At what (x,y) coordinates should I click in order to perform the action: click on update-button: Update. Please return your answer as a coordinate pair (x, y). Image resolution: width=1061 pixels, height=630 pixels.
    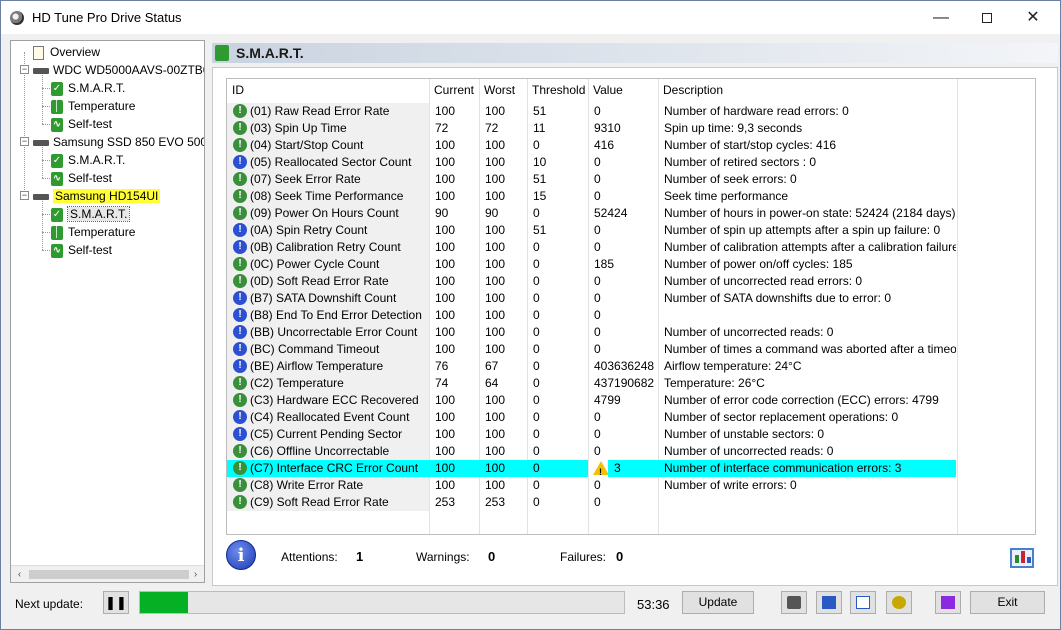
    Looking at the image, I should click on (718, 602).